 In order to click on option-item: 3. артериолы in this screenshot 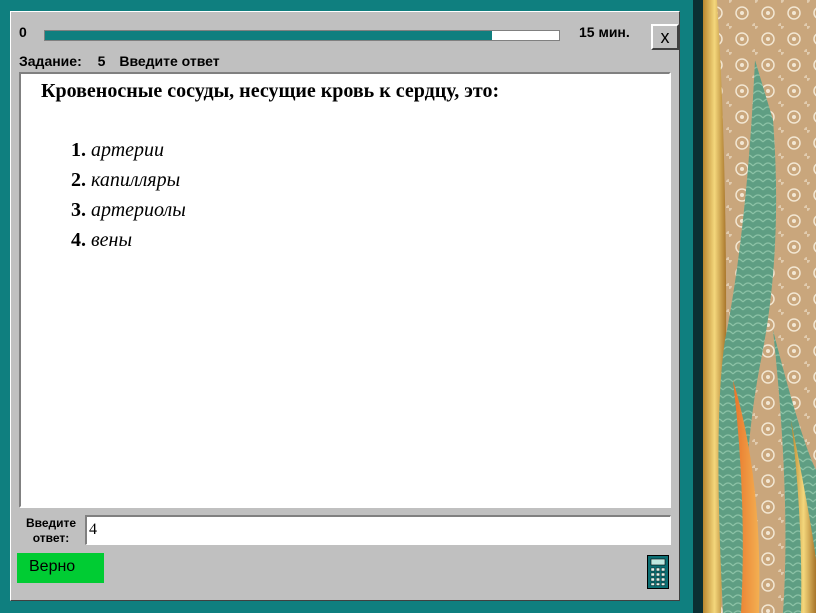, I will do `click(128, 211)`.